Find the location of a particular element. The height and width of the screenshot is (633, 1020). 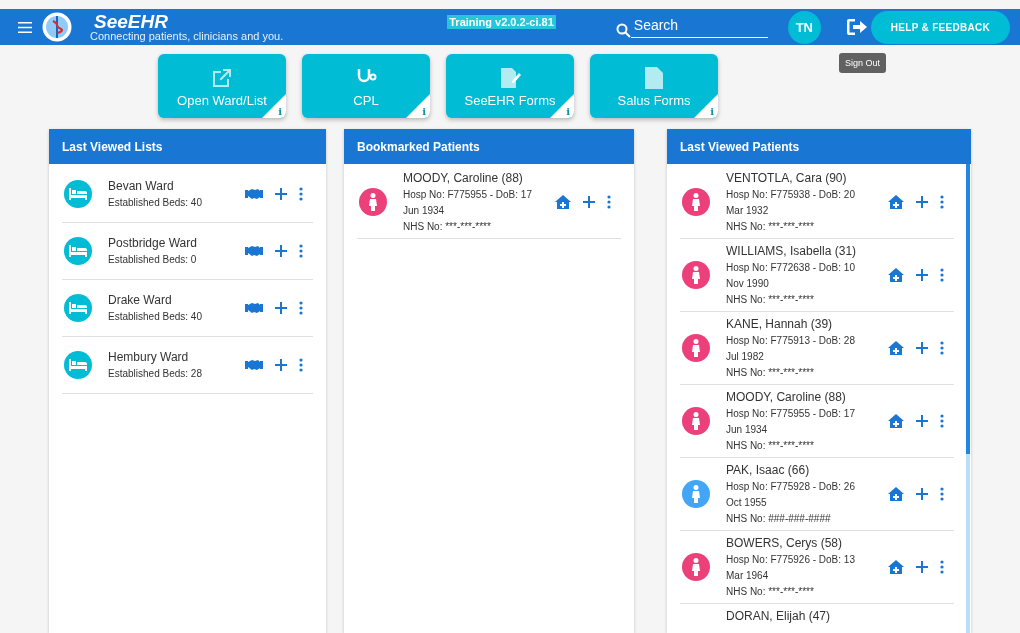

patient-details: Hosp No: F775913 - DoB: 28 Jul 1982 is located at coordinates (791, 349).